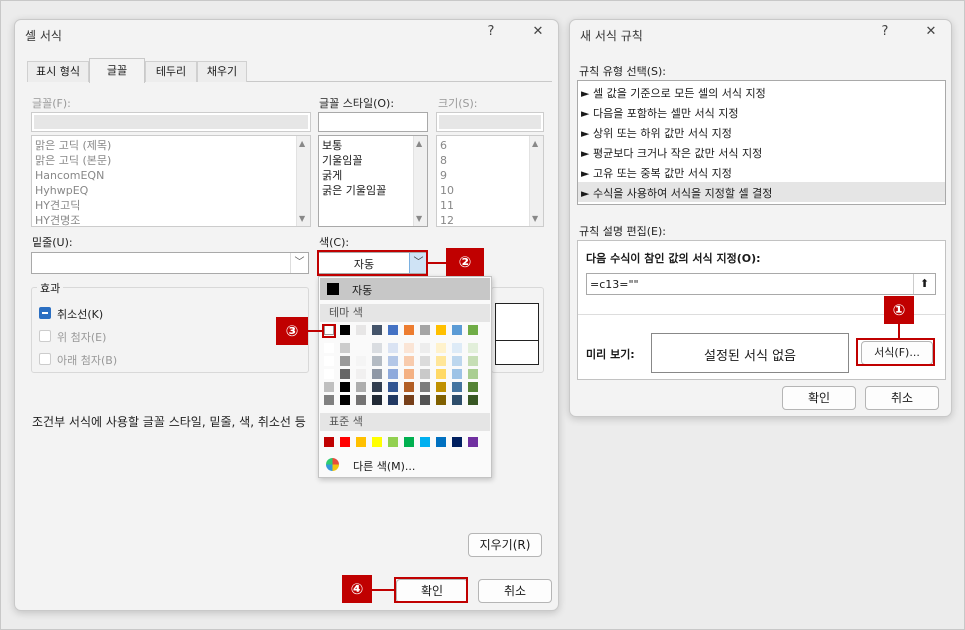 This screenshot has width=965, height=630. What do you see at coordinates (332, 175) in the screenshot?
I see `list-item: 굵게` at bounding box center [332, 175].